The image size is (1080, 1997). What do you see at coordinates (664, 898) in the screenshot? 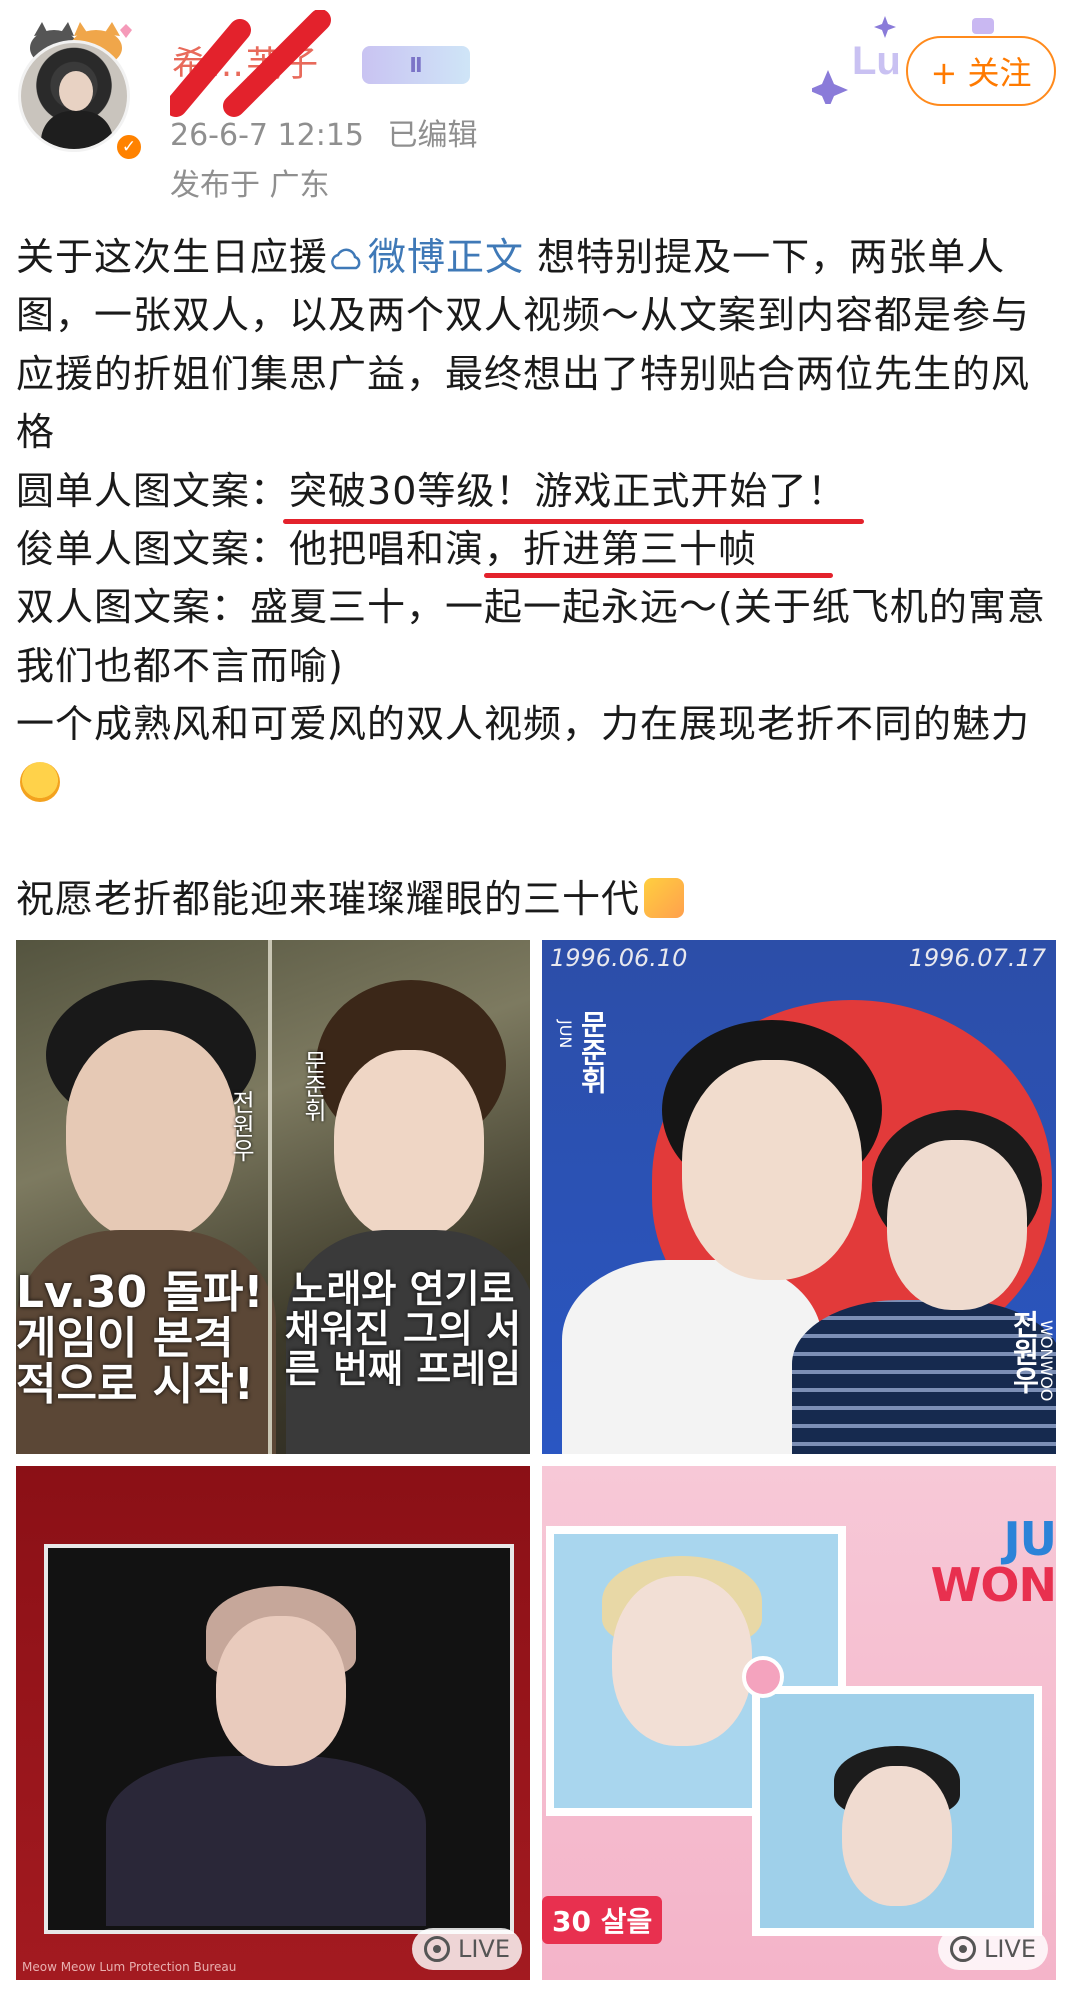
I see `cheer-emoji-icon` at bounding box center [664, 898].